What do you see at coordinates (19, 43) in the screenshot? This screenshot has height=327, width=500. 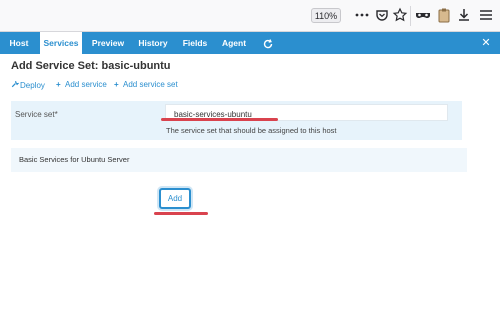 I see `tab-host: Host` at bounding box center [19, 43].